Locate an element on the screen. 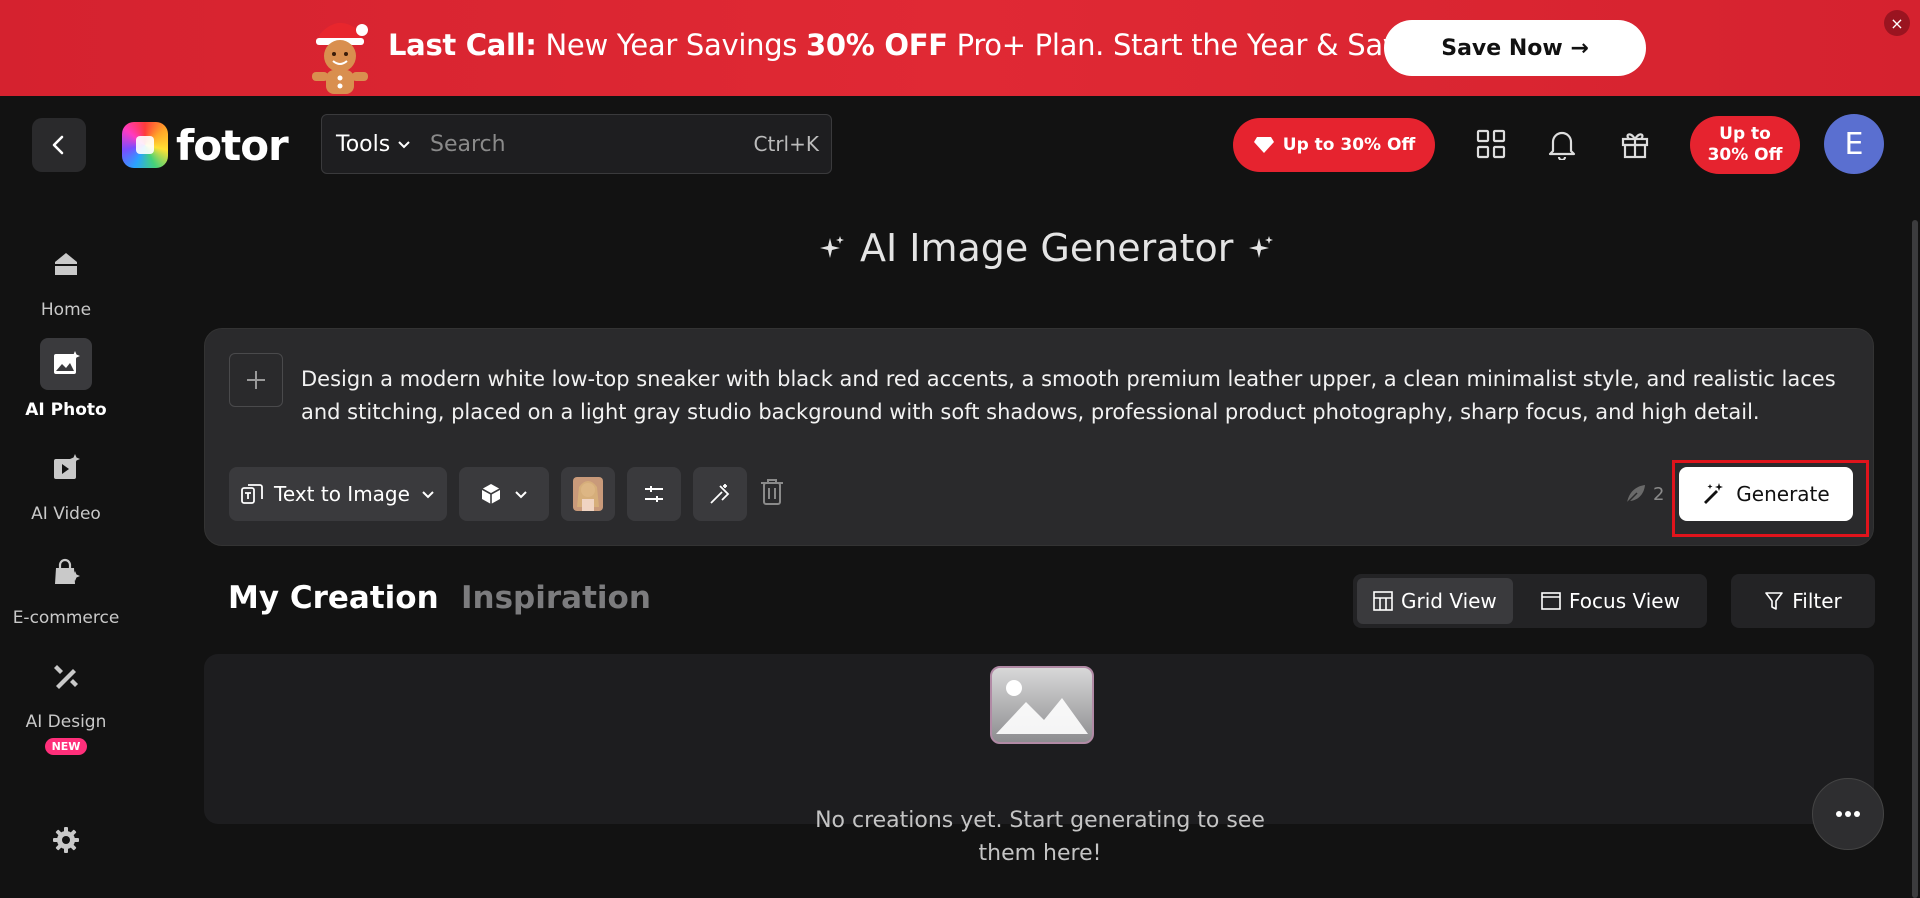 The image size is (1920, 898). grid-view-label: Grid View is located at coordinates (1449, 601).